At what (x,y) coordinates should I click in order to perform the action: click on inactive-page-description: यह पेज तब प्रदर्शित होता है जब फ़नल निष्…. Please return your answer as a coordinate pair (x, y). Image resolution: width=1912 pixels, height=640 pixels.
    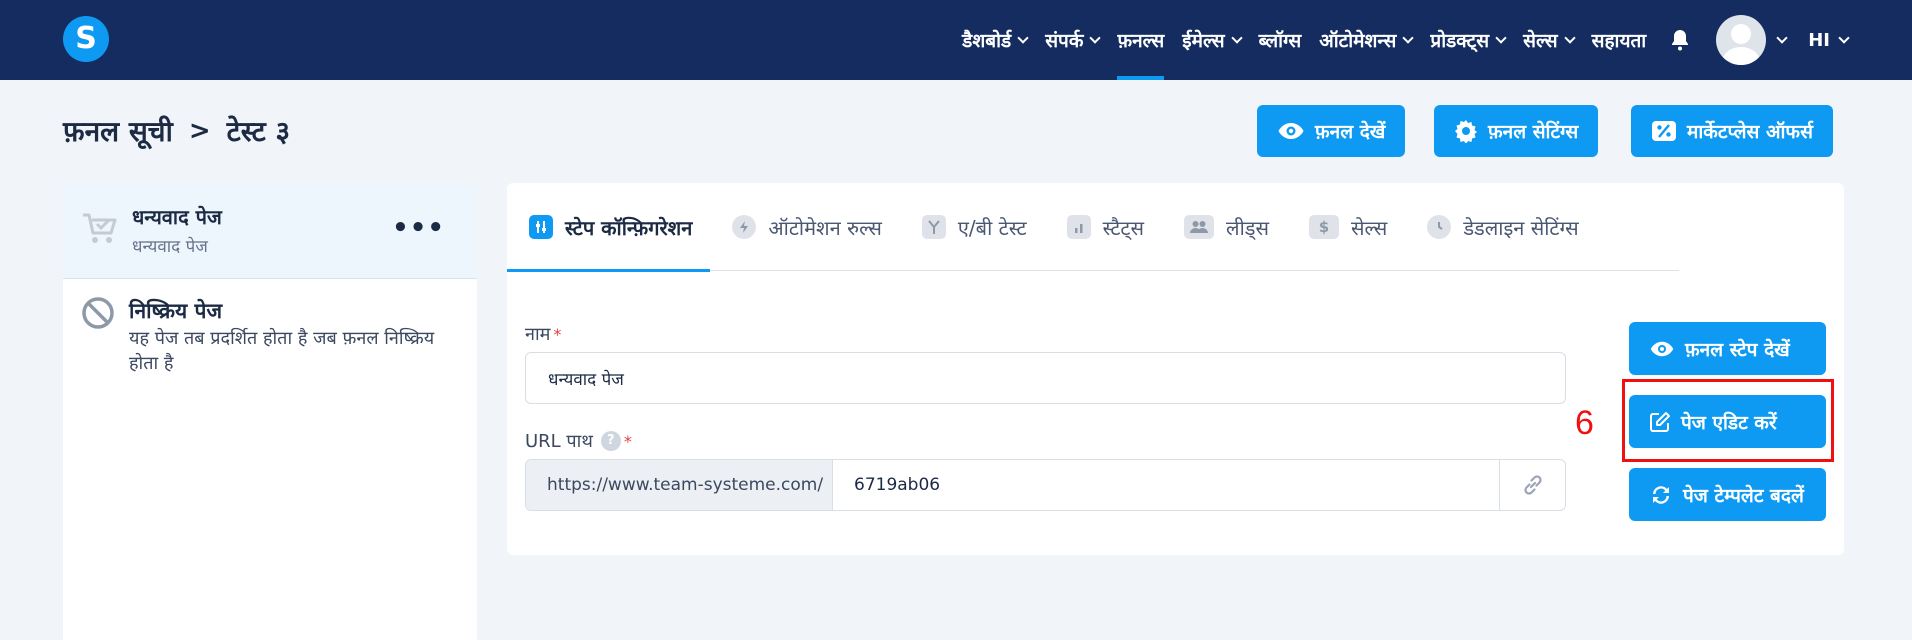
    Looking at the image, I should click on (282, 351).